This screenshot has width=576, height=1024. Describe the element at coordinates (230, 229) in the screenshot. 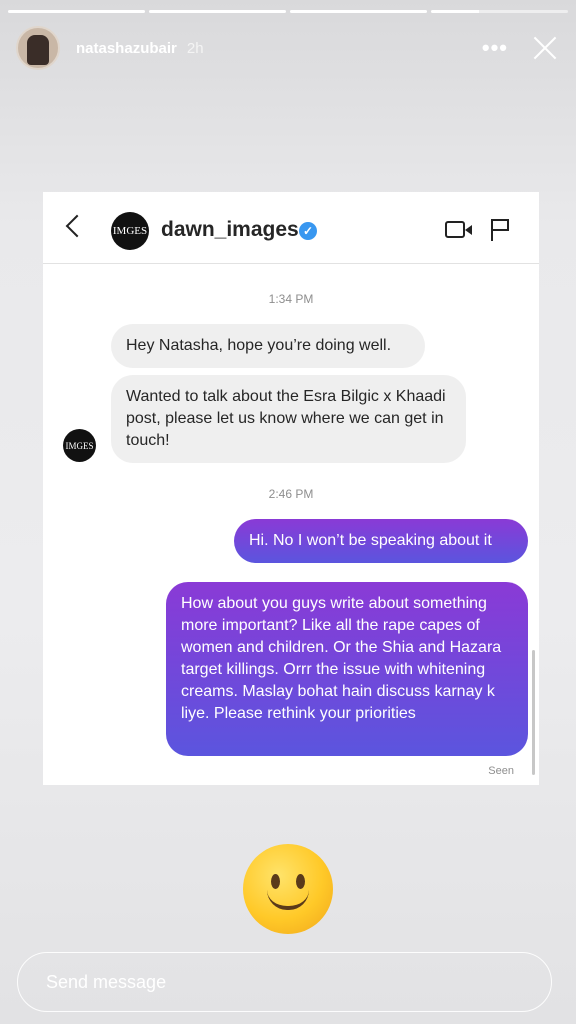

I see `dm-account-name: dawn_images` at that location.